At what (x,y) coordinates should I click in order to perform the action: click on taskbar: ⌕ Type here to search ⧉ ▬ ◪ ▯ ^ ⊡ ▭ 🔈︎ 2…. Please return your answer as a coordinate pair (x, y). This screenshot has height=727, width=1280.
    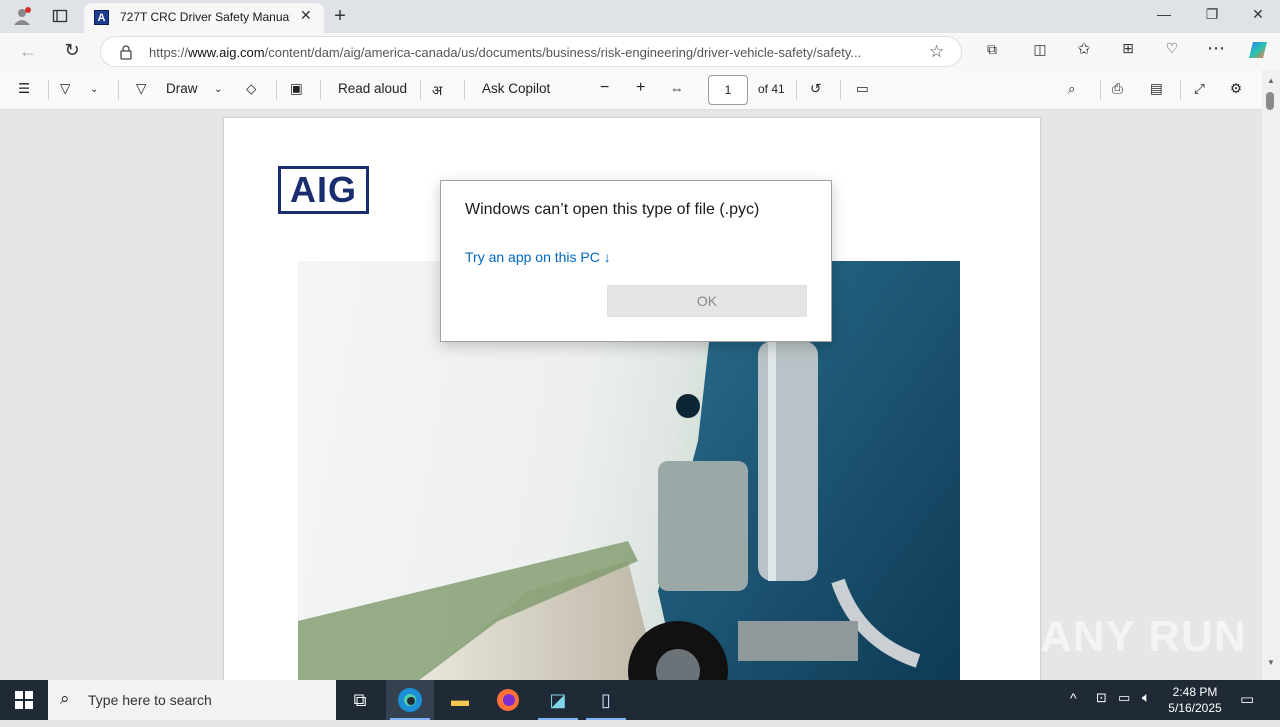
    Looking at the image, I should click on (640, 700).